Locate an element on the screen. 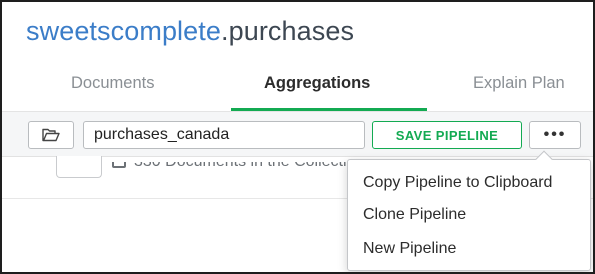  open-pipeline-button is located at coordinates (51, 135).